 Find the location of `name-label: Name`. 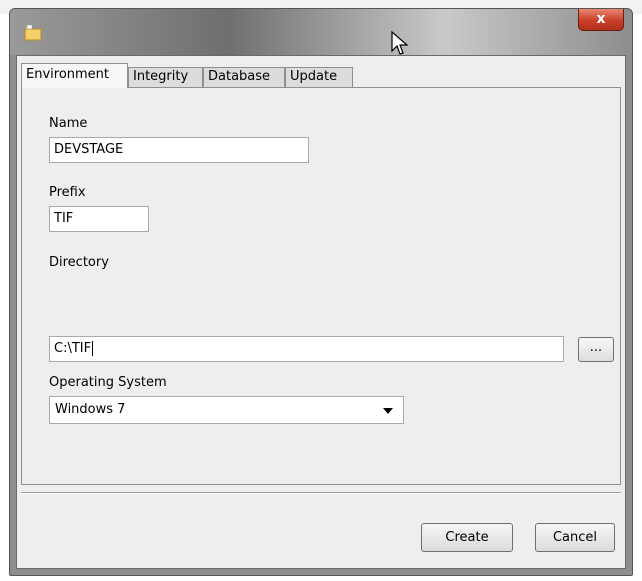

name-label: Name is located at coordinates (68, 123).